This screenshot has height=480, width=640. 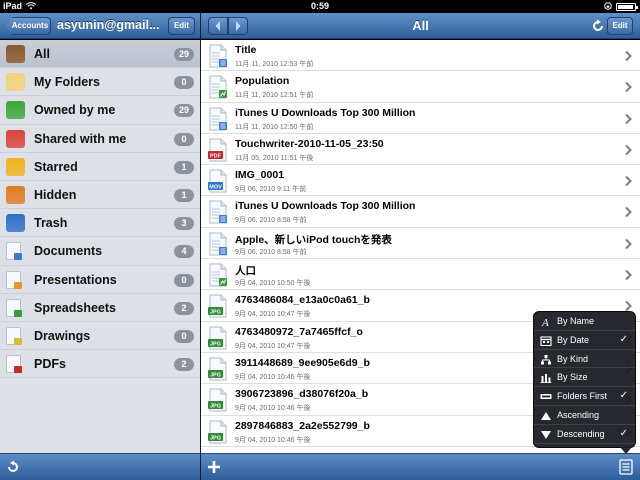 I want to click on sidebar-item-pdfs: PDFs 2, so click(x=100, y=364).